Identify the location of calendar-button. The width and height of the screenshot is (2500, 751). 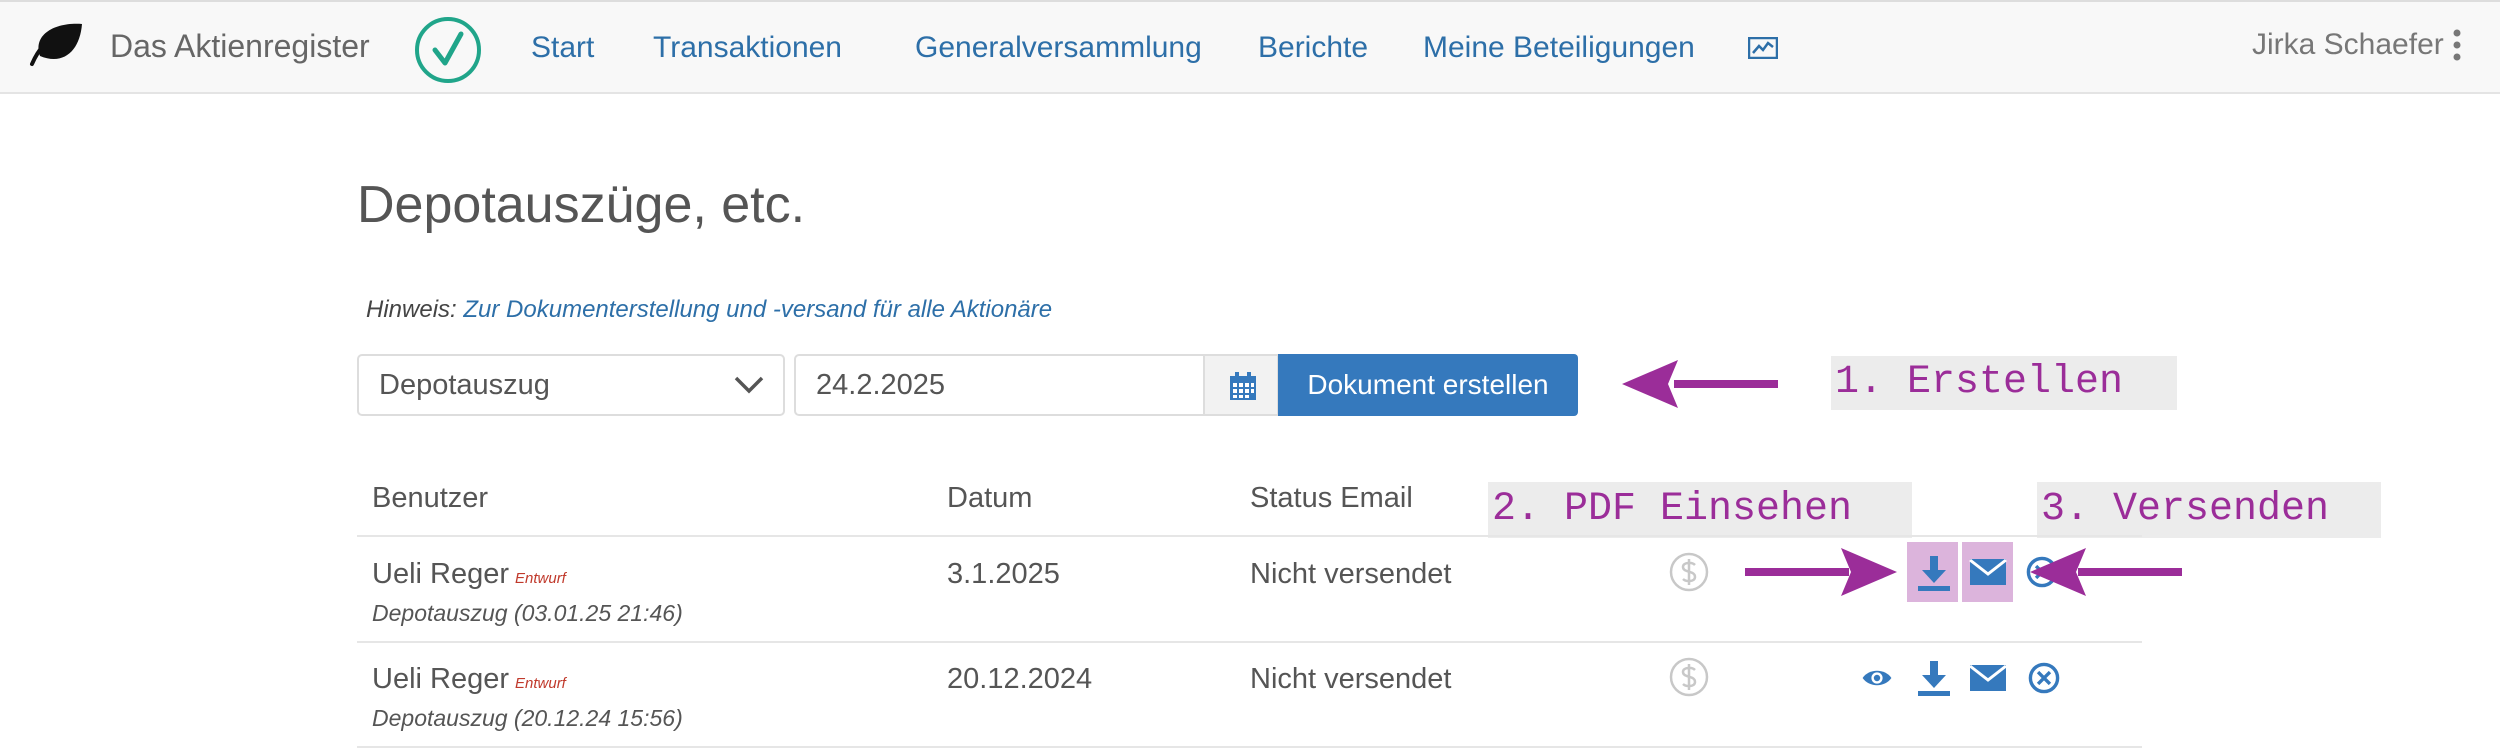
(1241, 385).